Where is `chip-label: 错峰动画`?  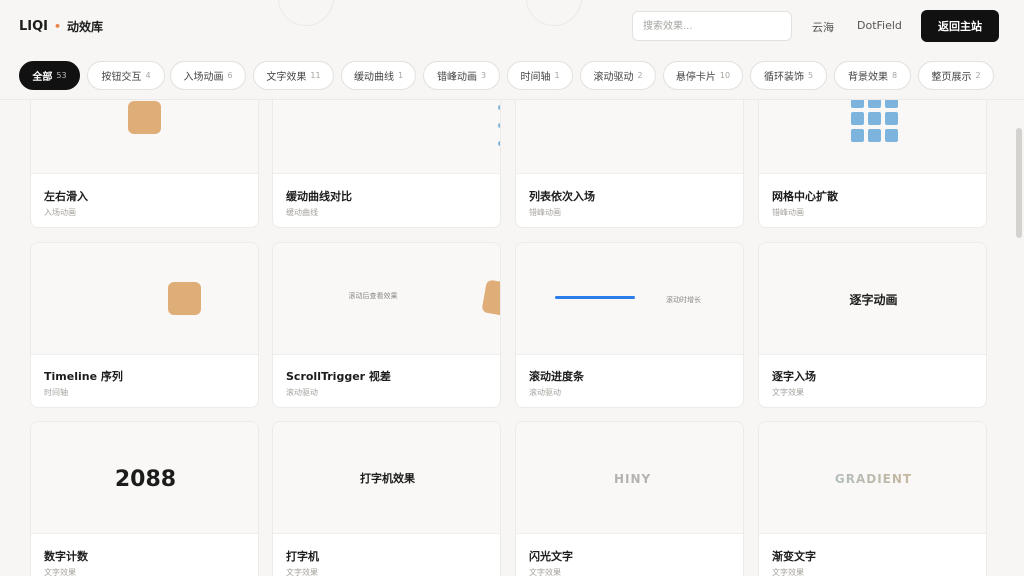
chip-label: 错峰动画 is located at coordinates (456, 77).